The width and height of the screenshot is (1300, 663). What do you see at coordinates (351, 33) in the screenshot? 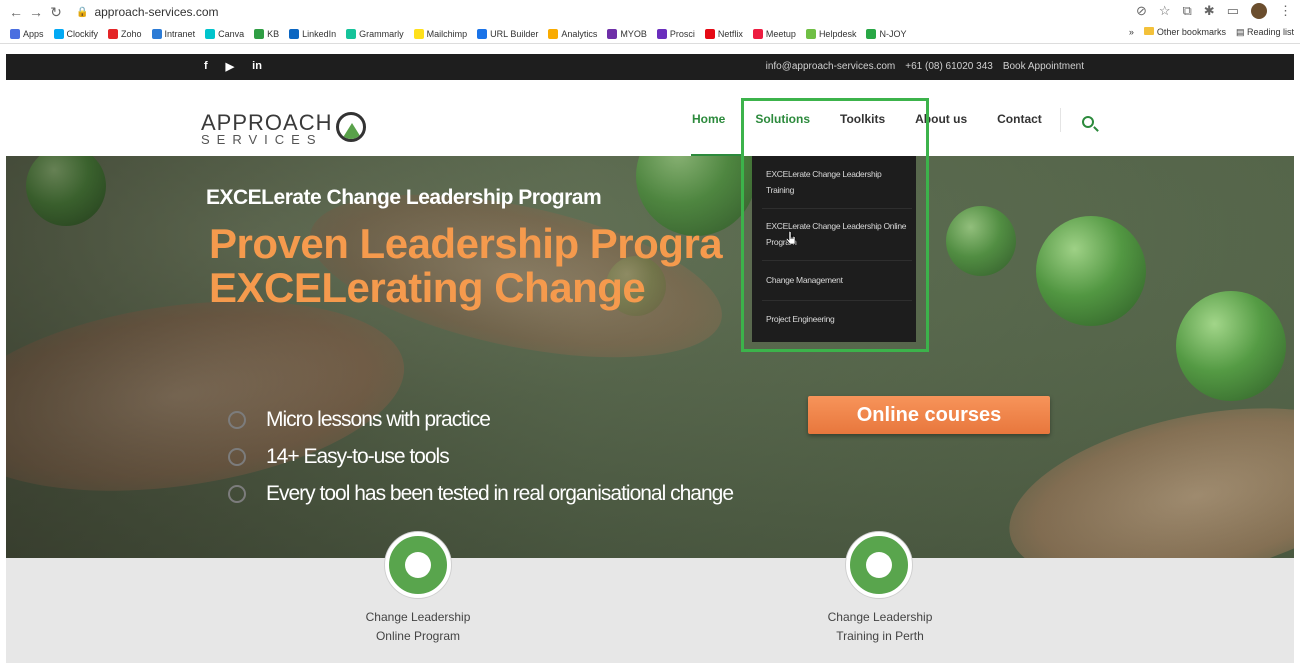
I see `grammarly-icon` at bounding box center [351, 33].